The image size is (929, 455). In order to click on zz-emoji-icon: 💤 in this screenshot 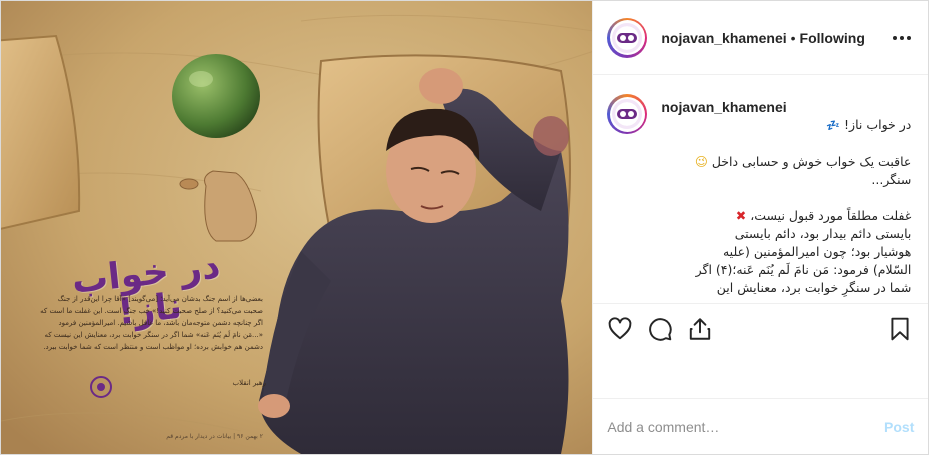, I will do `click(833, 125)`.